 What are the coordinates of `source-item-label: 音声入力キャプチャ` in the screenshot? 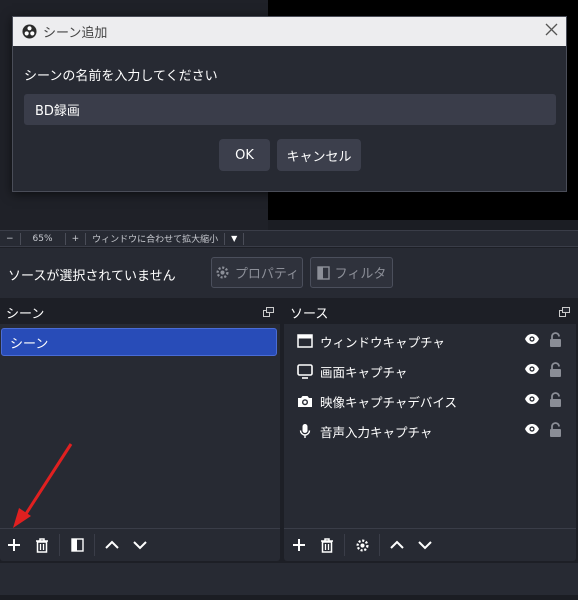 It's located at (376, 432).